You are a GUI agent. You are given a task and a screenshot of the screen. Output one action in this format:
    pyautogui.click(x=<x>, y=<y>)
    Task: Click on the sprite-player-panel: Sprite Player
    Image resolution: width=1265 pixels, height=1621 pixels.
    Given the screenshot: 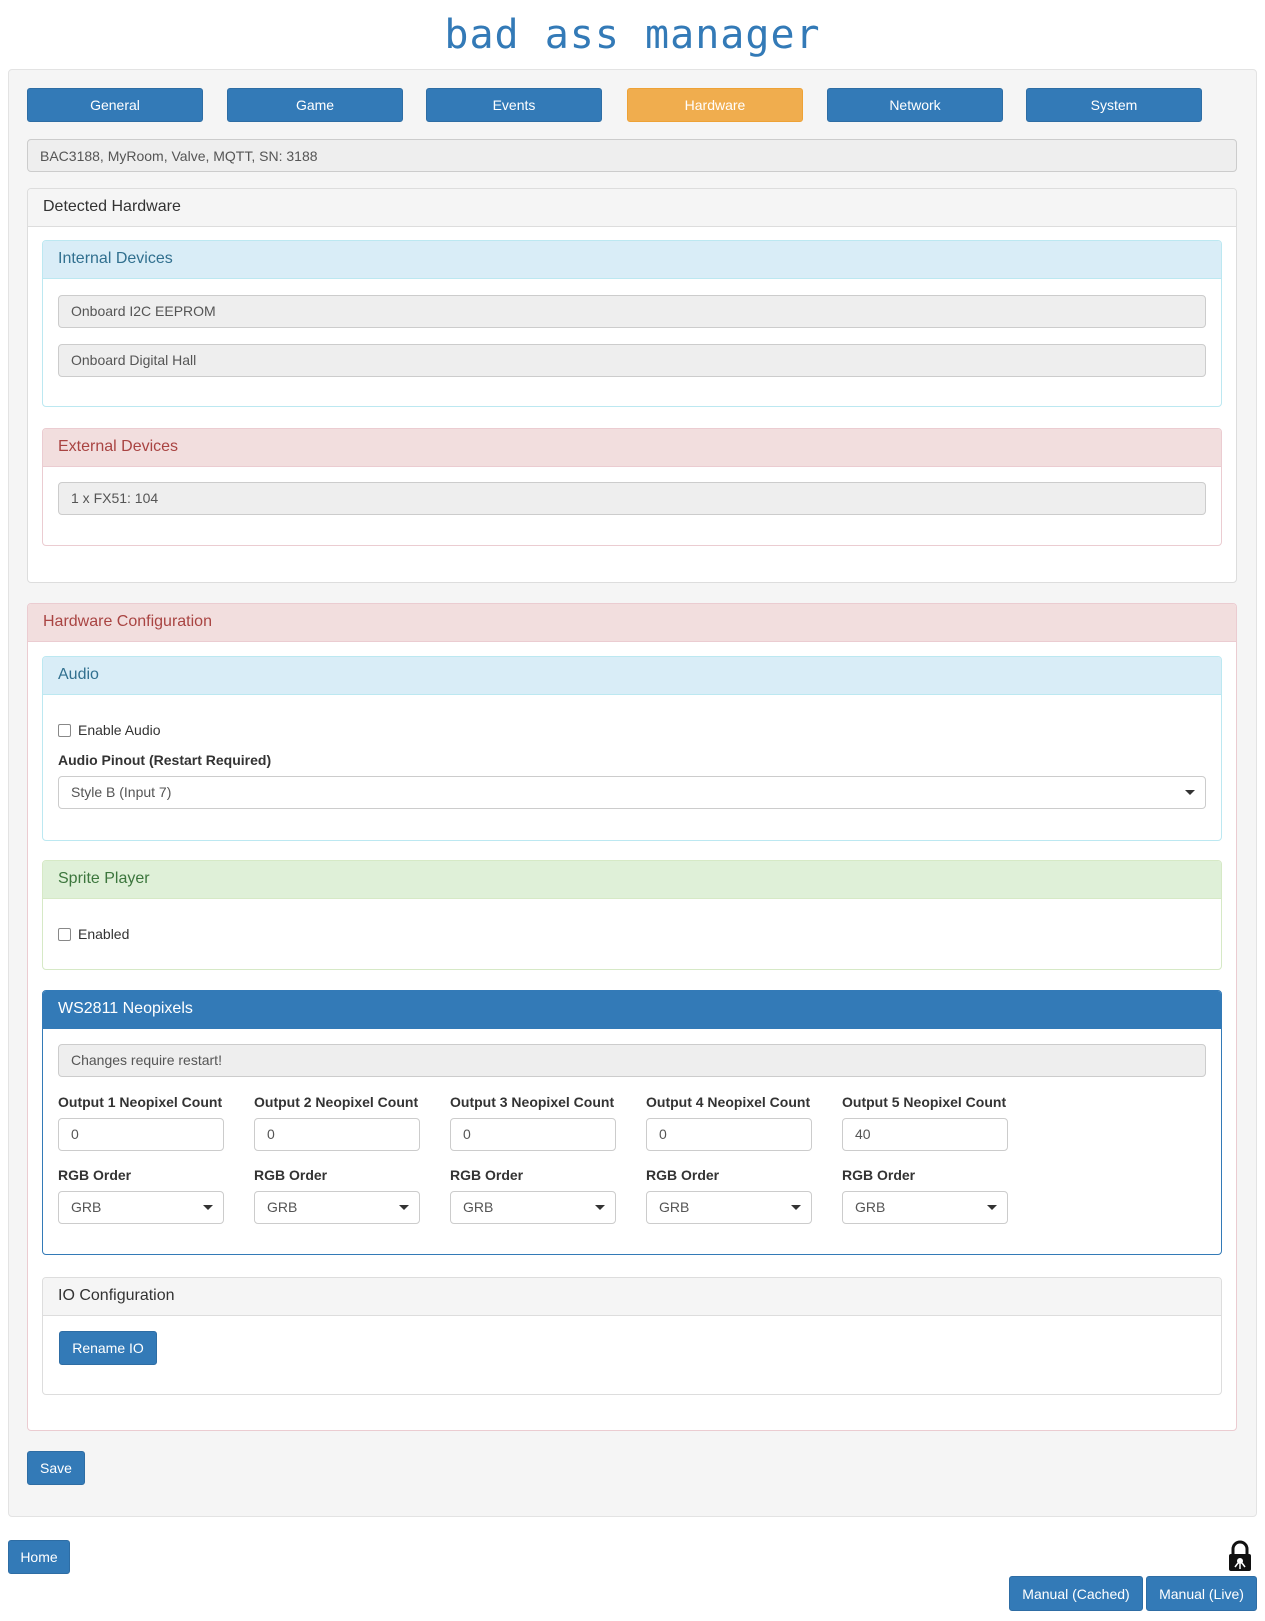 What is the action you would take?
    pyautogui.click(x=632, y=915)
    